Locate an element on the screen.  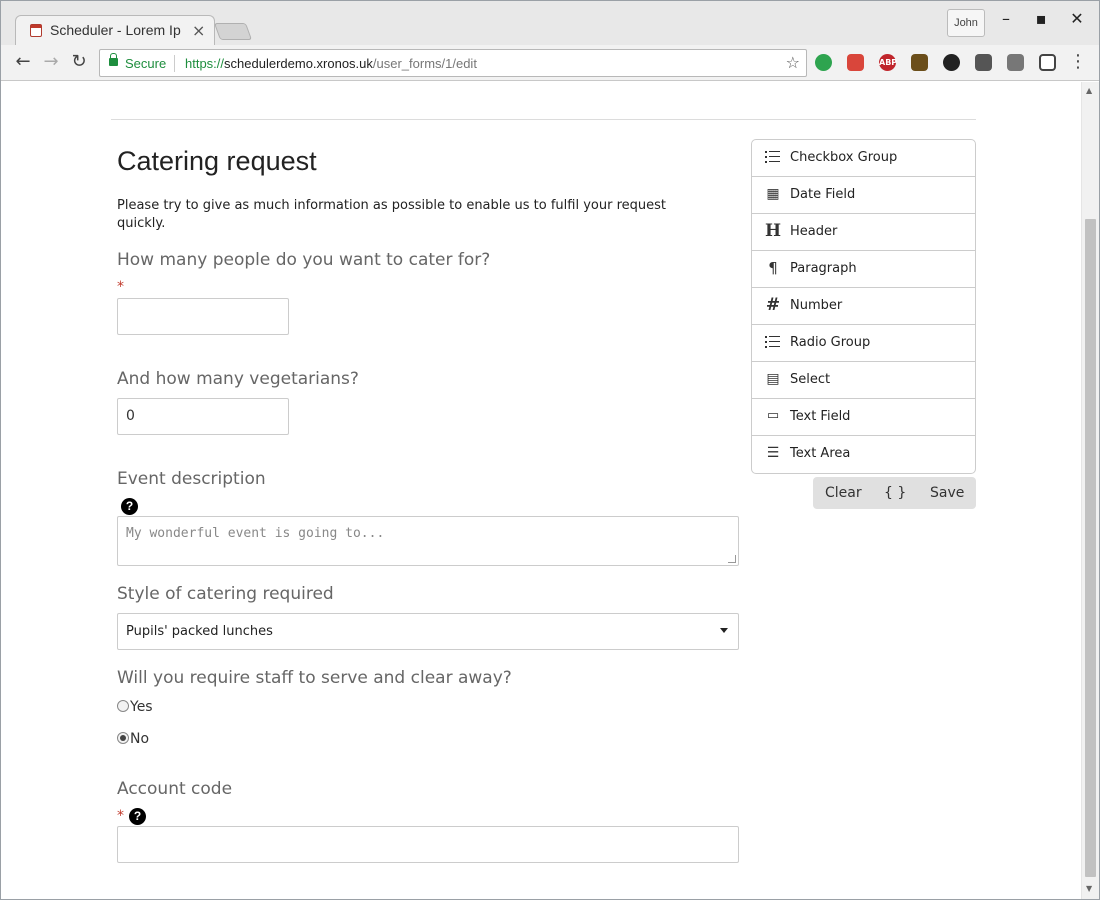
palette-item-label: Radio Group is located at coordinates (830, 342).